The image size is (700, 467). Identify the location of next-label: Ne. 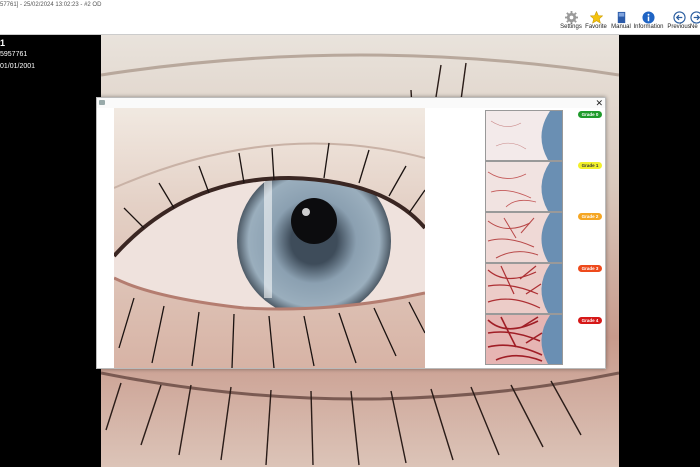
(694, 27).